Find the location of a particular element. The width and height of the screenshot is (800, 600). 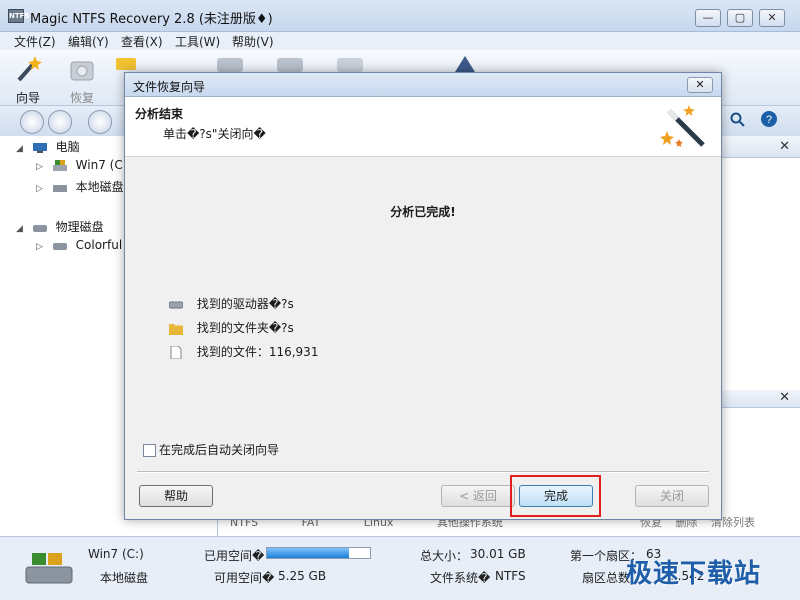

highlight-box is located at coordinates (555, 496).